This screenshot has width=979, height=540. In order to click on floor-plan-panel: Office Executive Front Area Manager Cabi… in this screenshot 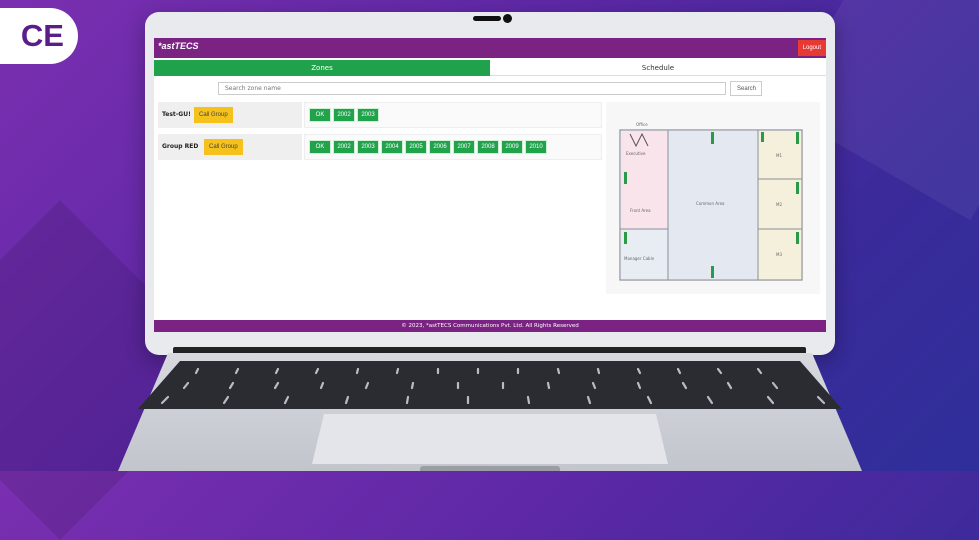, I will do `click(713, 198)`.